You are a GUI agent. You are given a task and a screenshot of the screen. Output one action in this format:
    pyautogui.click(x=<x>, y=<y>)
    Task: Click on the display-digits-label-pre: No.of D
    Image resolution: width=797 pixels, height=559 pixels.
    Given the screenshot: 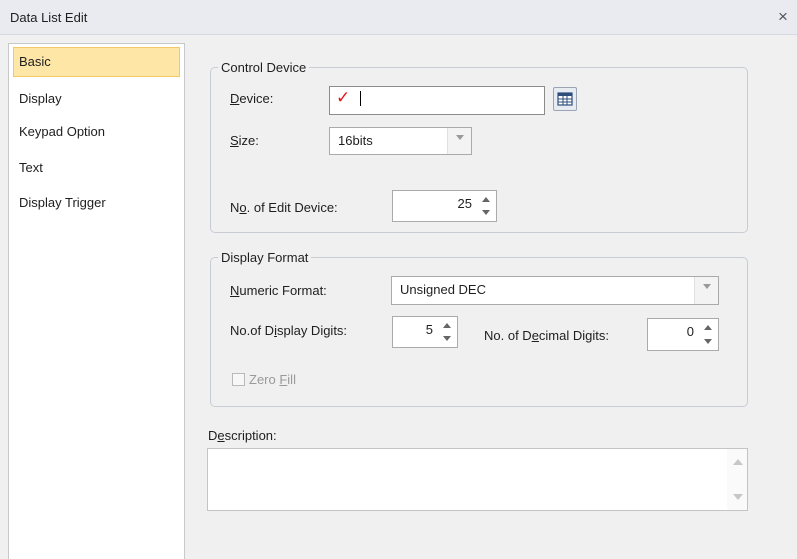 What is the action you would take?
    pyautogui.click(x=252, y=330)
    